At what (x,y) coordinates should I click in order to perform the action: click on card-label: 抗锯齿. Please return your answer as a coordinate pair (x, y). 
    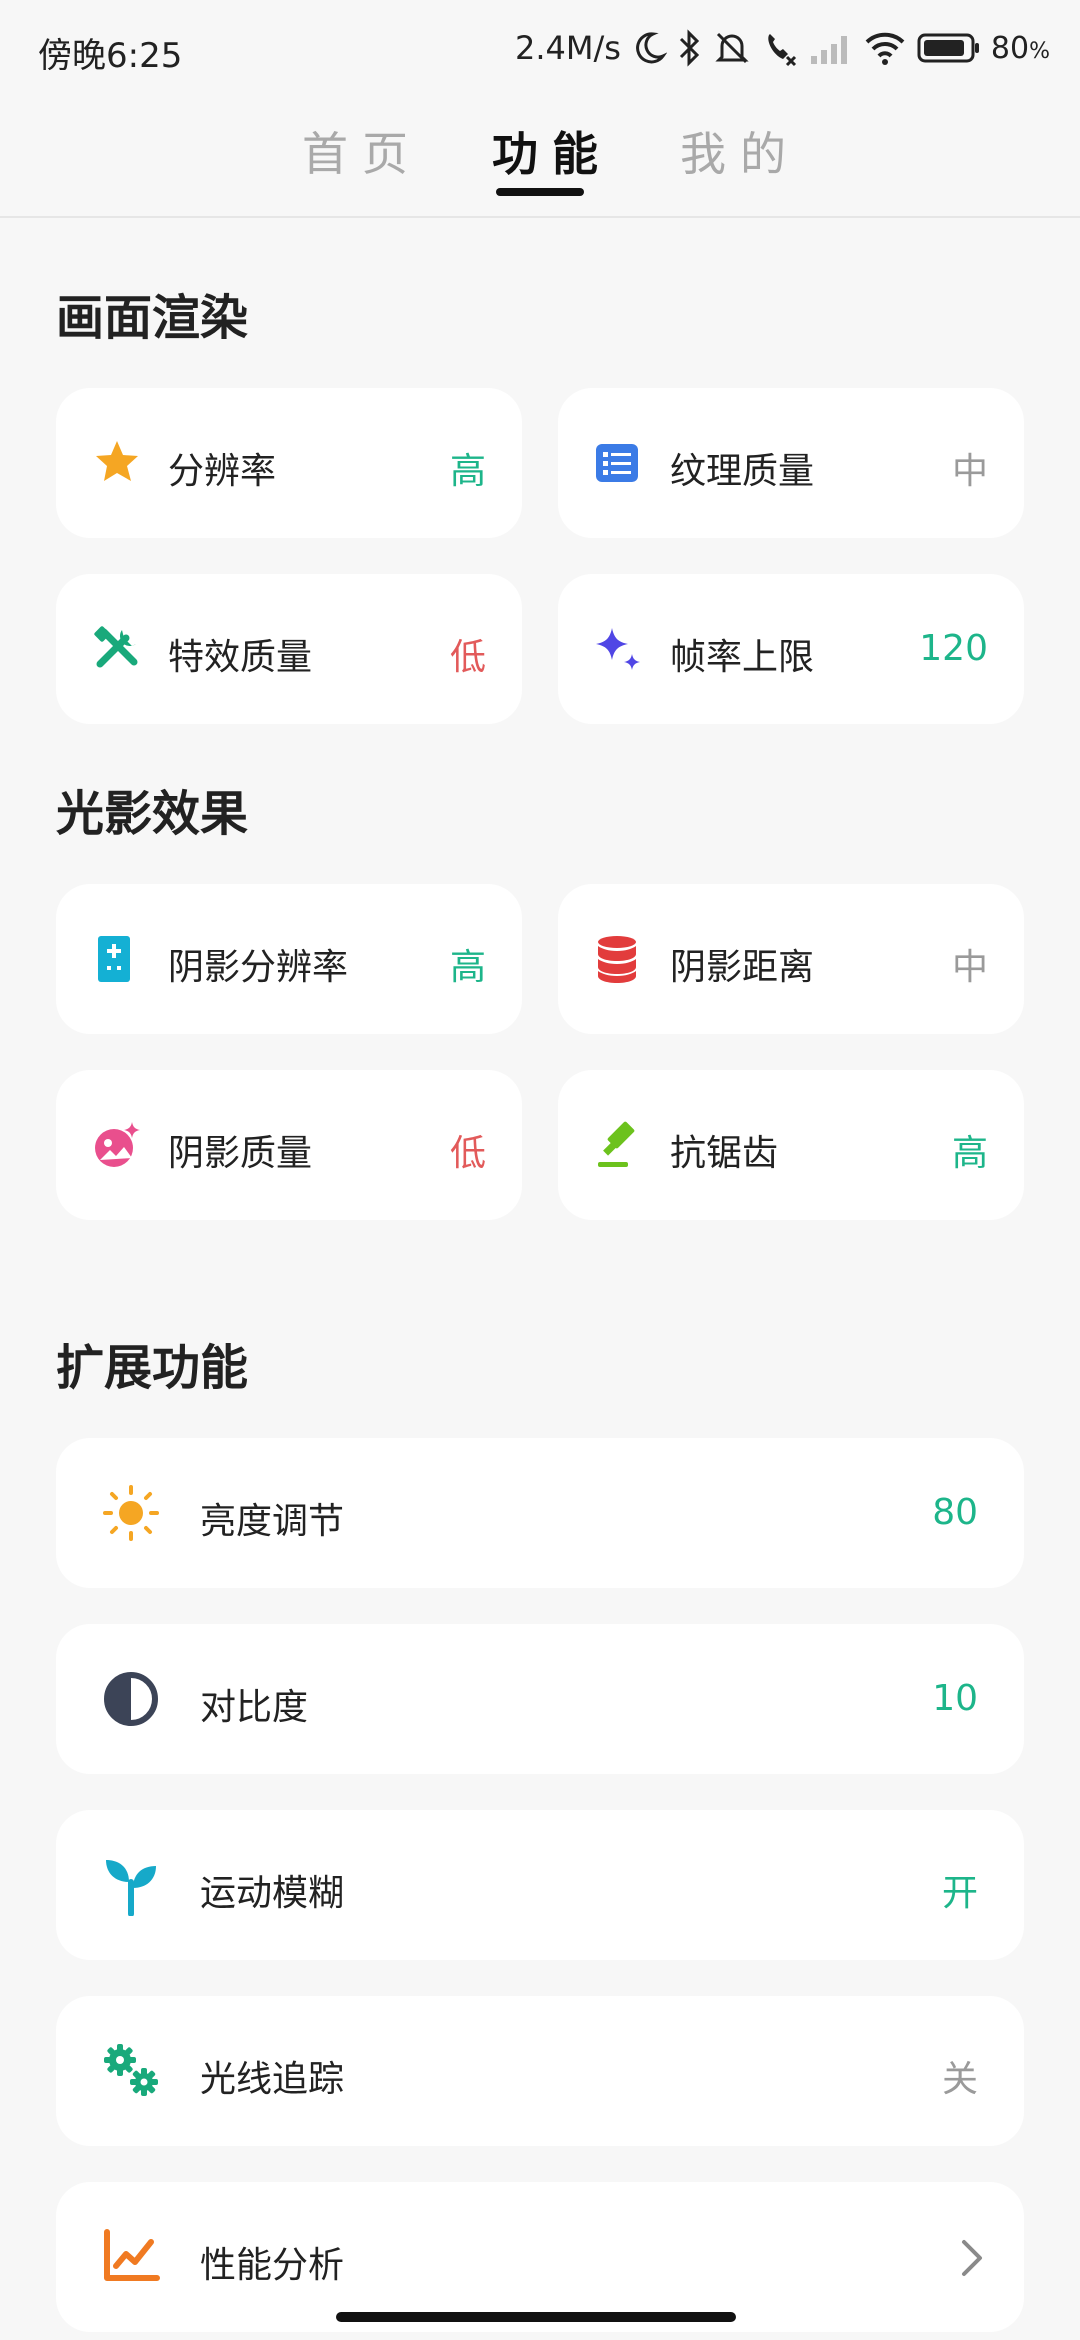
    Looking at the image, I should click on (724, 1153).